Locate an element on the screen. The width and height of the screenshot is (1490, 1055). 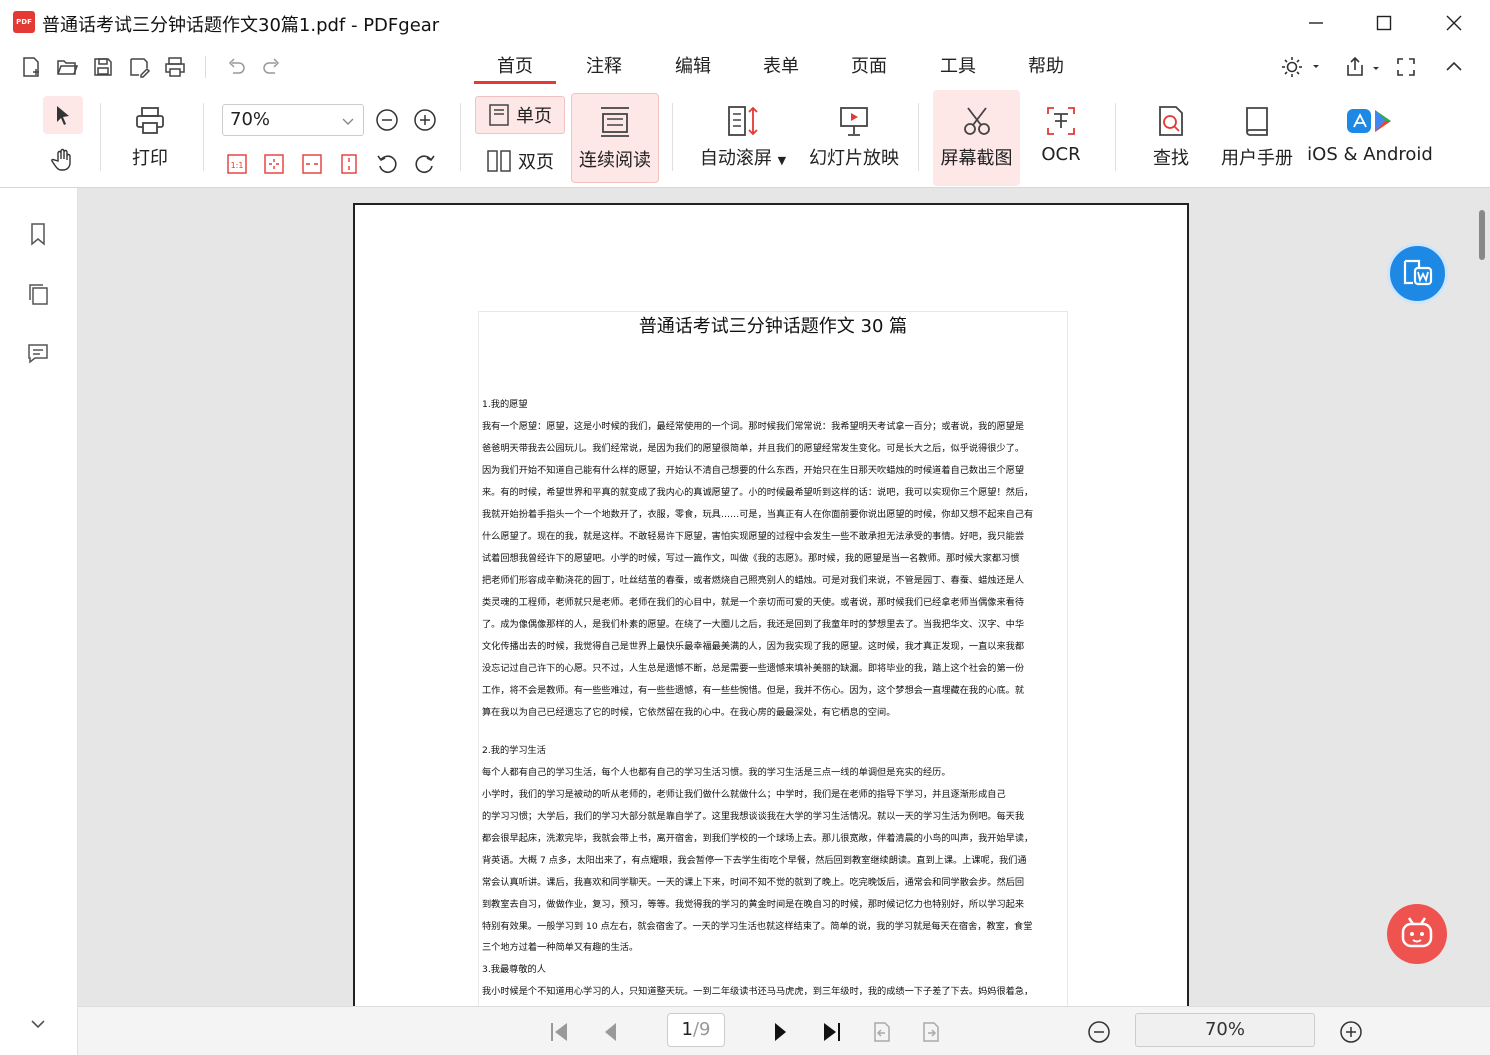
bookmark-panel-button is located at coordinates (38, 234).